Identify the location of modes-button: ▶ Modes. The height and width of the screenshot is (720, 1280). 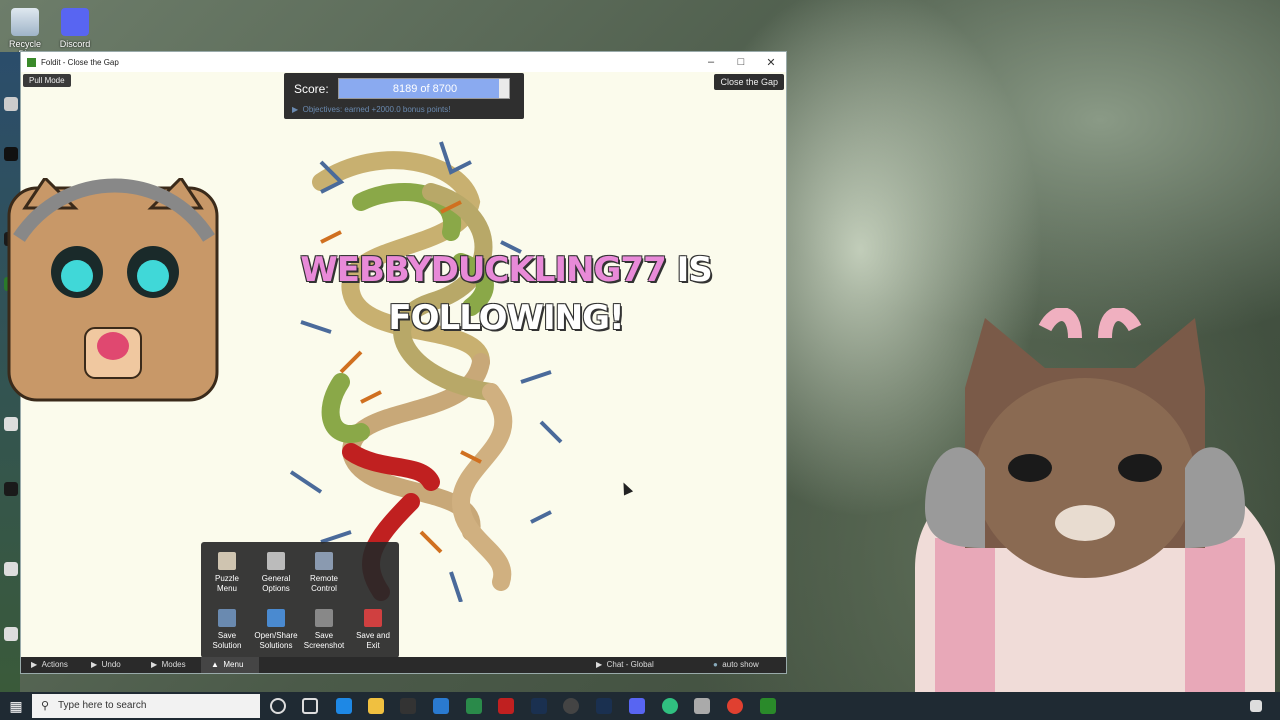
(168, 664).